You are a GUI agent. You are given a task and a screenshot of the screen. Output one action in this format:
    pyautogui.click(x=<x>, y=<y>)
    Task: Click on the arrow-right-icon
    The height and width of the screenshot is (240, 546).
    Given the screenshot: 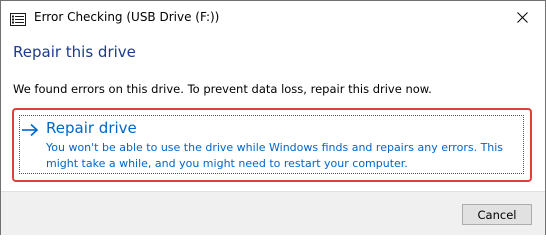 What is the action you would take?
    pyautogui.click(x=30, y=129)
    